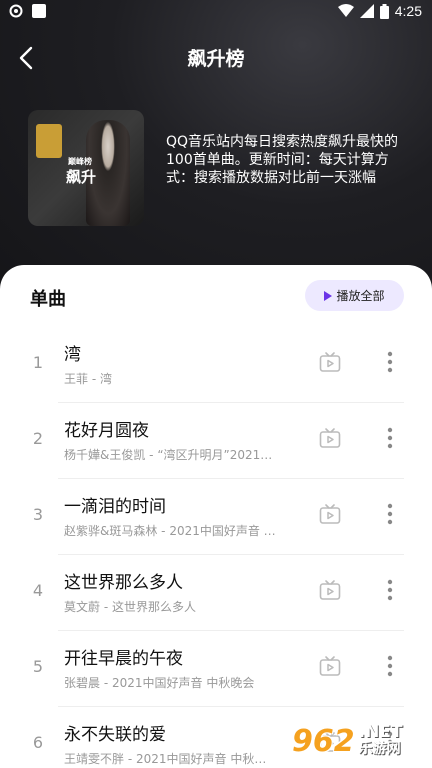  What do you see at coordinates (216, 12) in the screenshot?
I see `status-bar: 4:25` at bounding box center [216, 12].